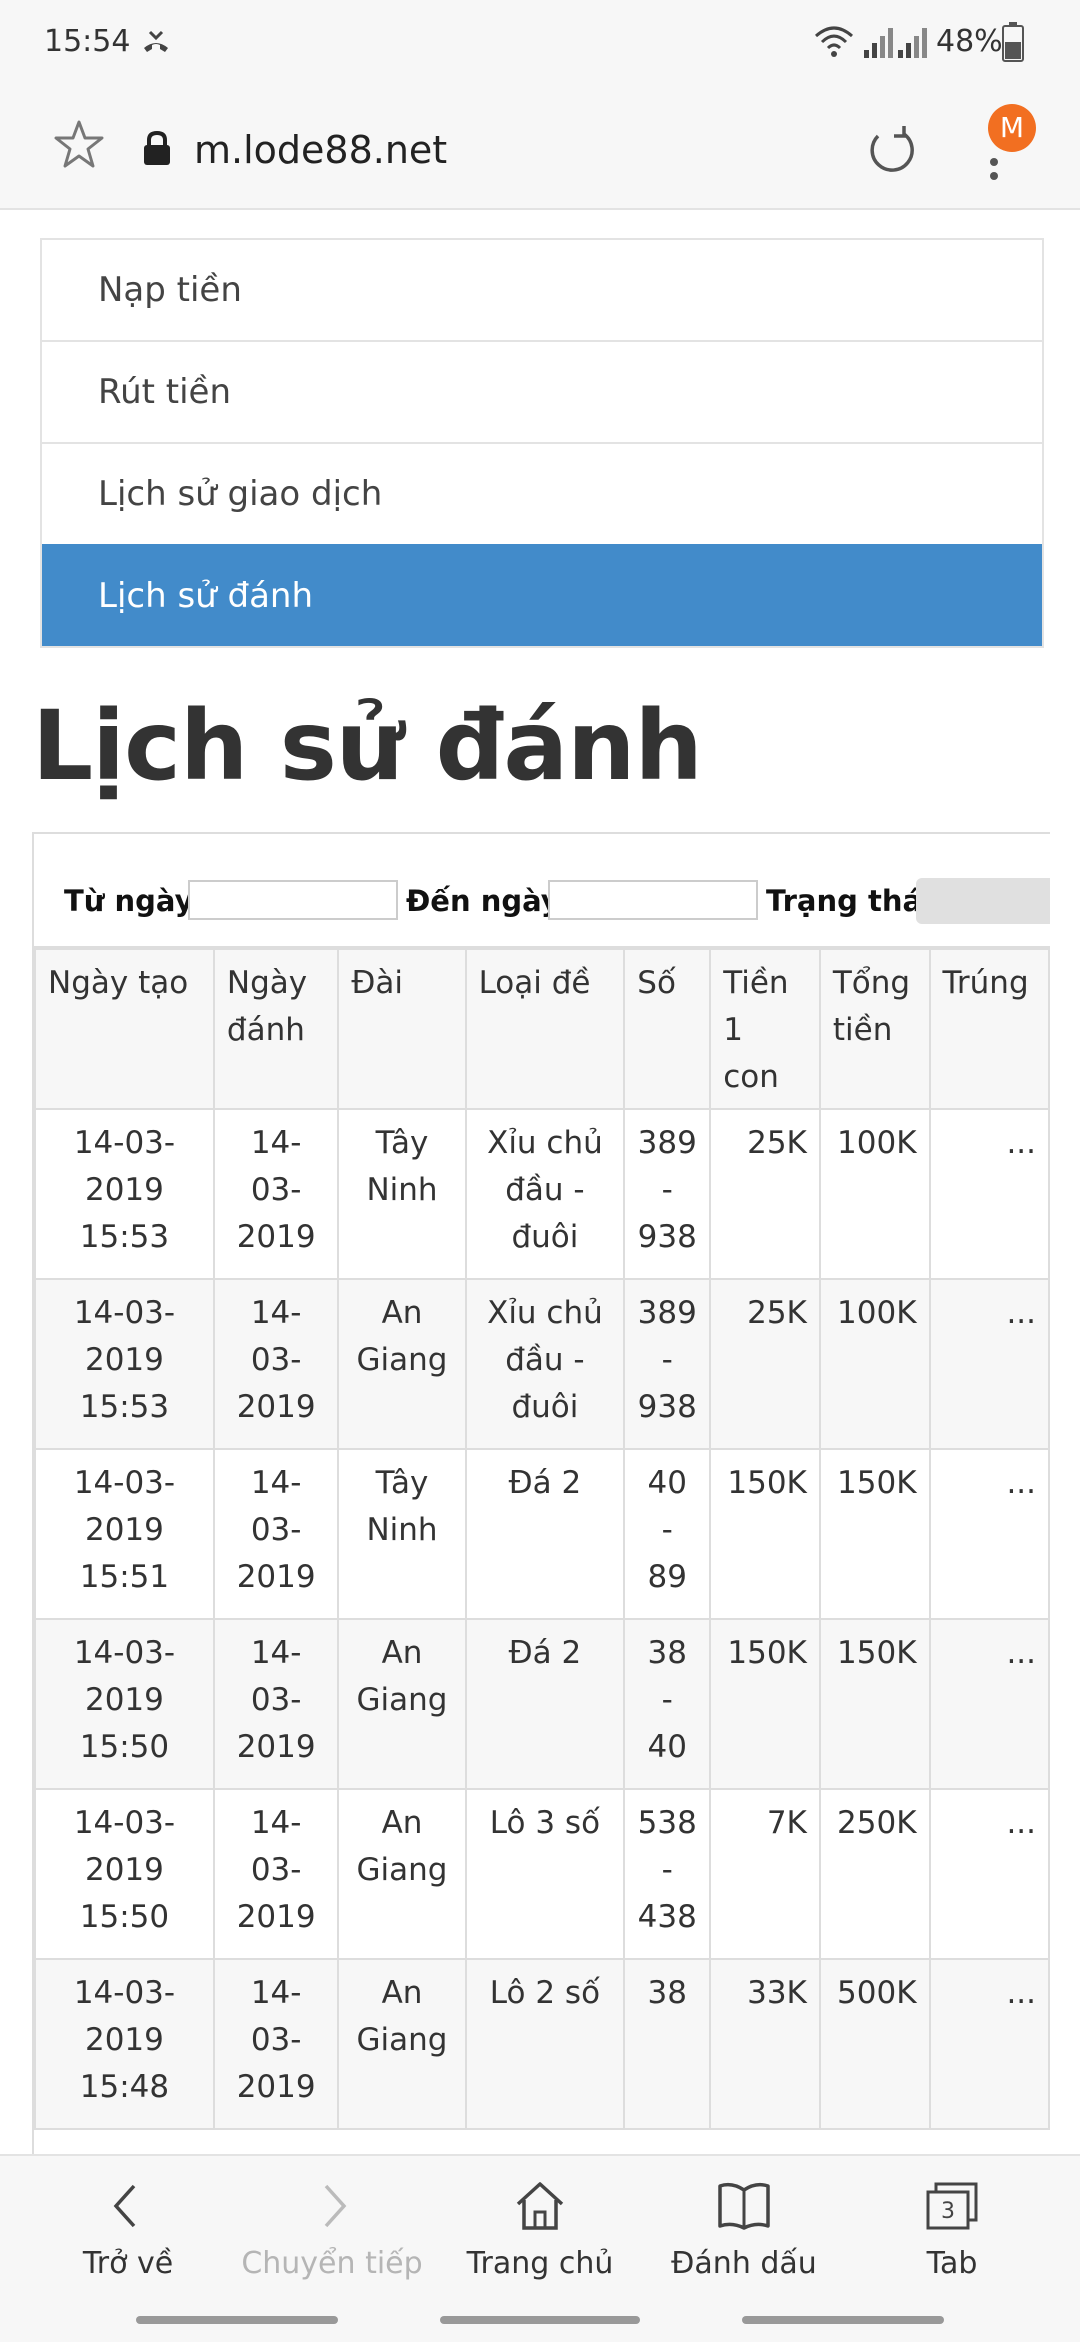 Image resolution: width=1080 pixels, height=2342 pixels. Describe the element at coordinates (878, 43) in the screenshot. I see `signal-icon` at that location.